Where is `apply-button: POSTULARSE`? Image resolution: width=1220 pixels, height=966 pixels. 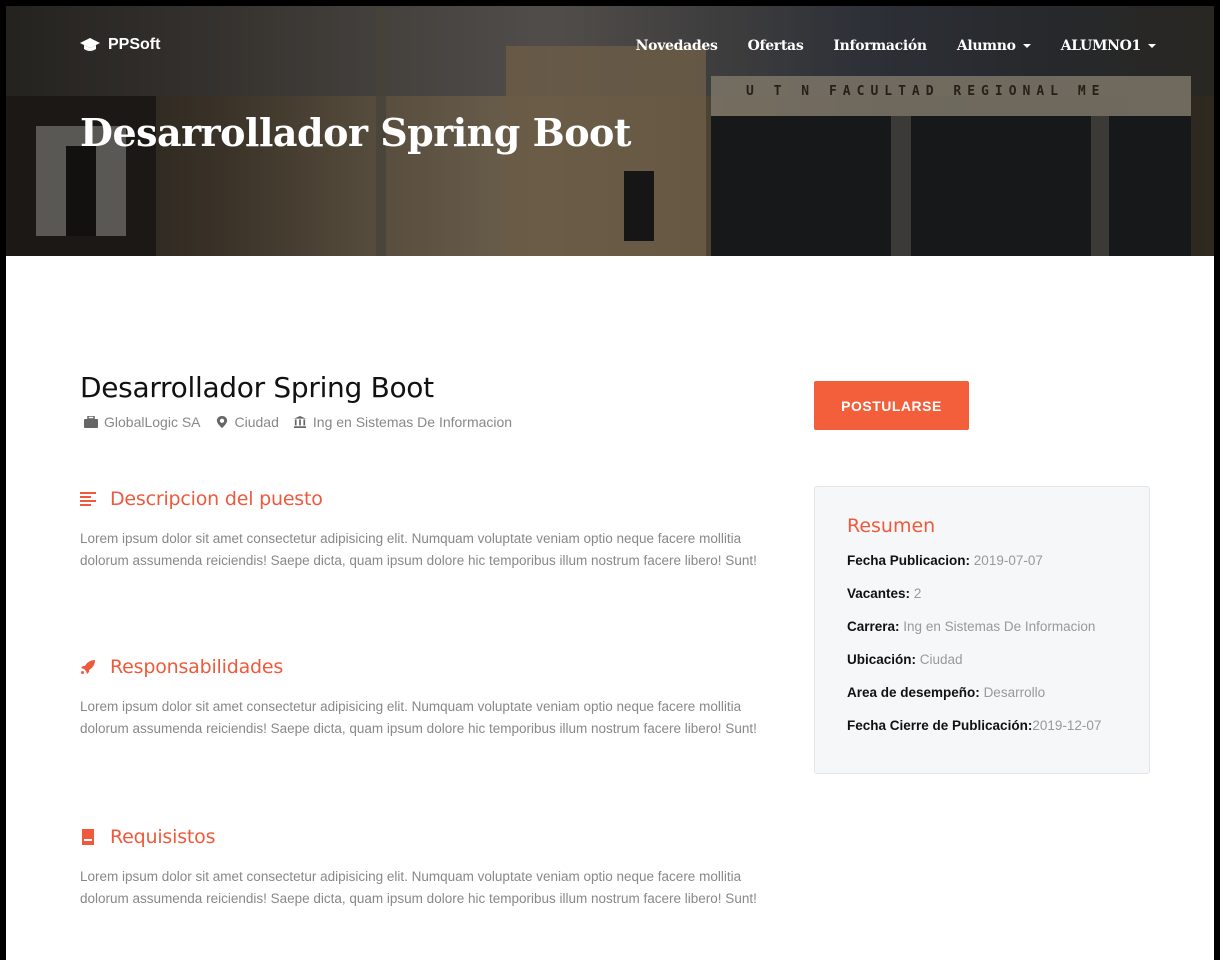
apply-button: POSTULARSE is located at coordinates (891, 405).